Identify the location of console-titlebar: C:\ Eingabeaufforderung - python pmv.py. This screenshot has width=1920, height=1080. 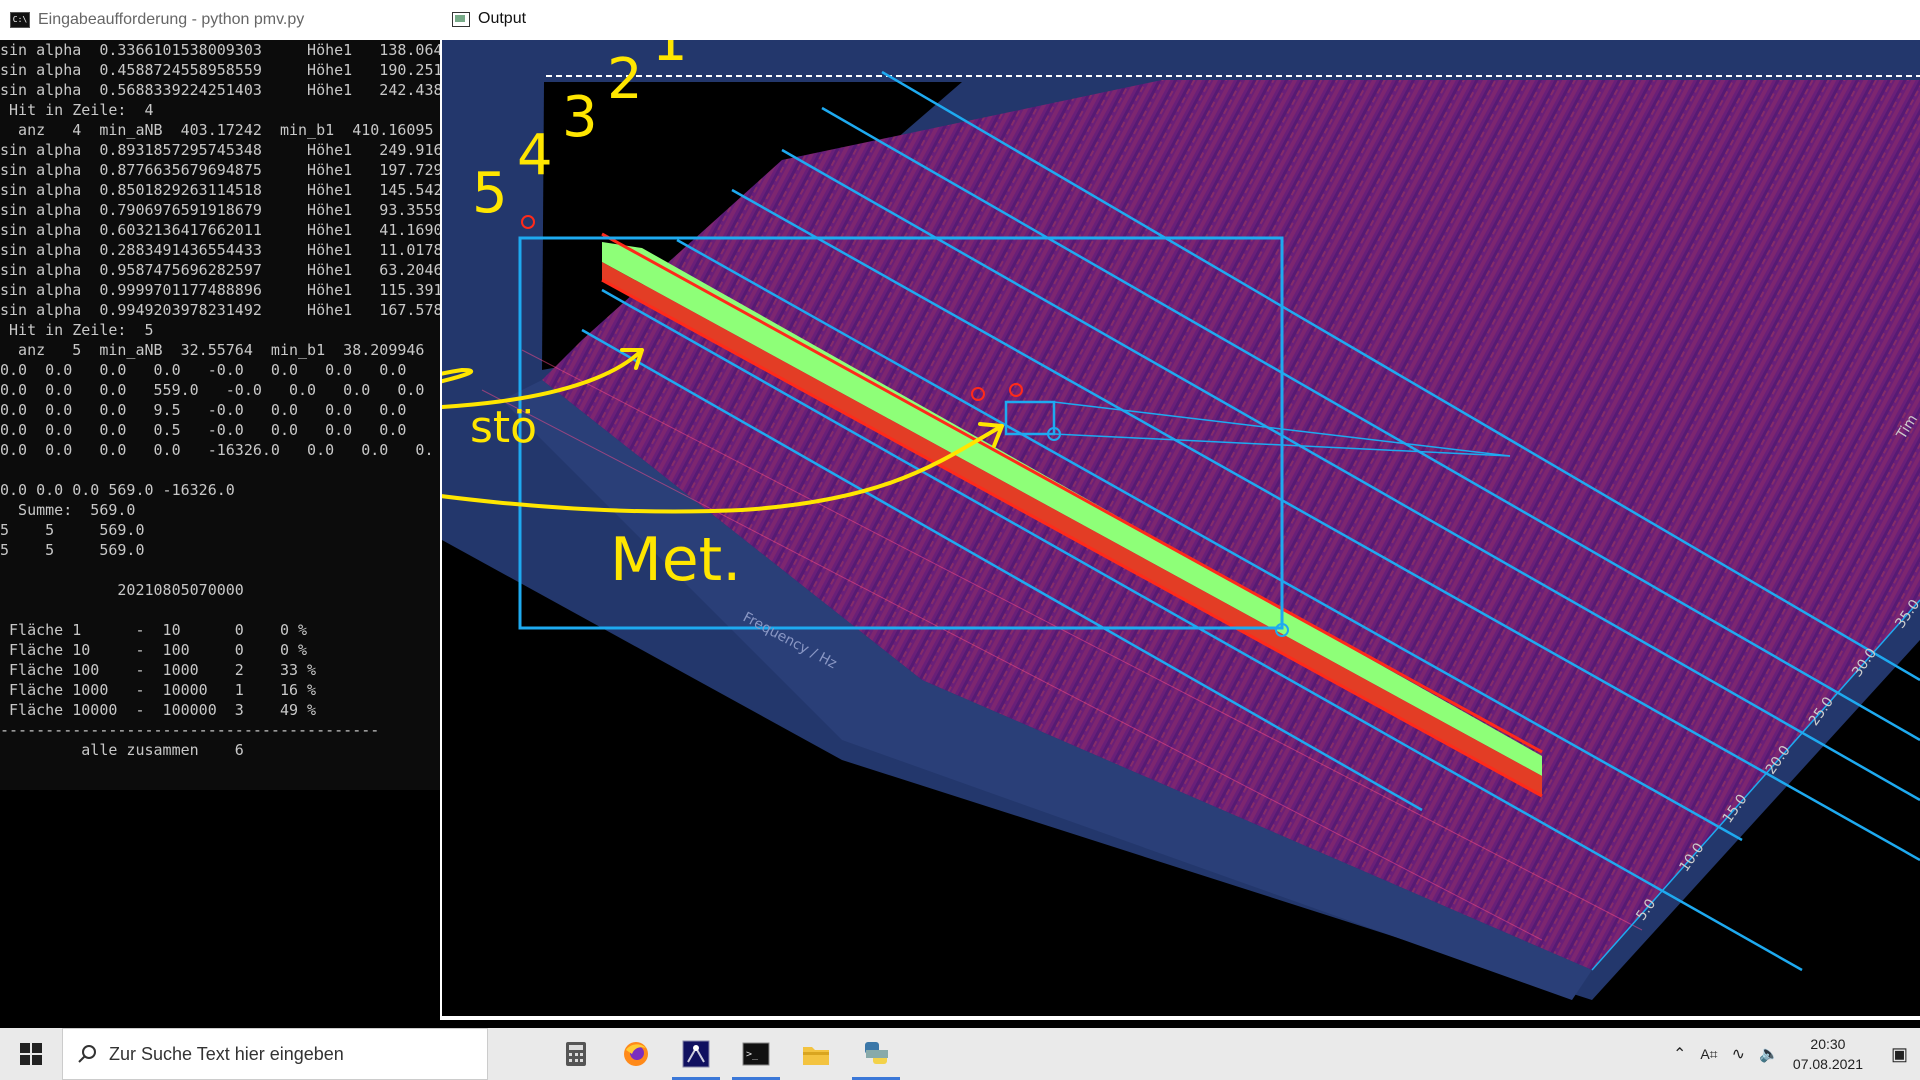
(220, 20).